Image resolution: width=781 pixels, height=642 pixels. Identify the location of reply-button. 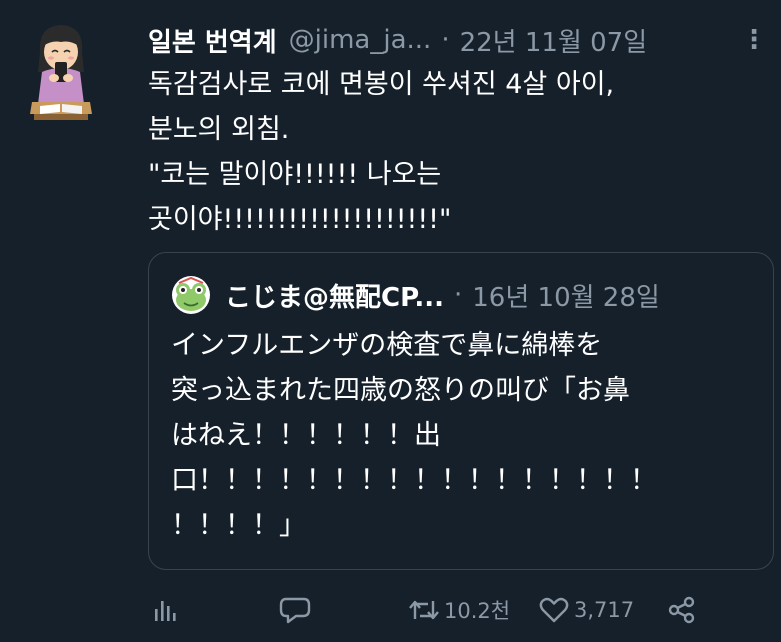
(295, 610).